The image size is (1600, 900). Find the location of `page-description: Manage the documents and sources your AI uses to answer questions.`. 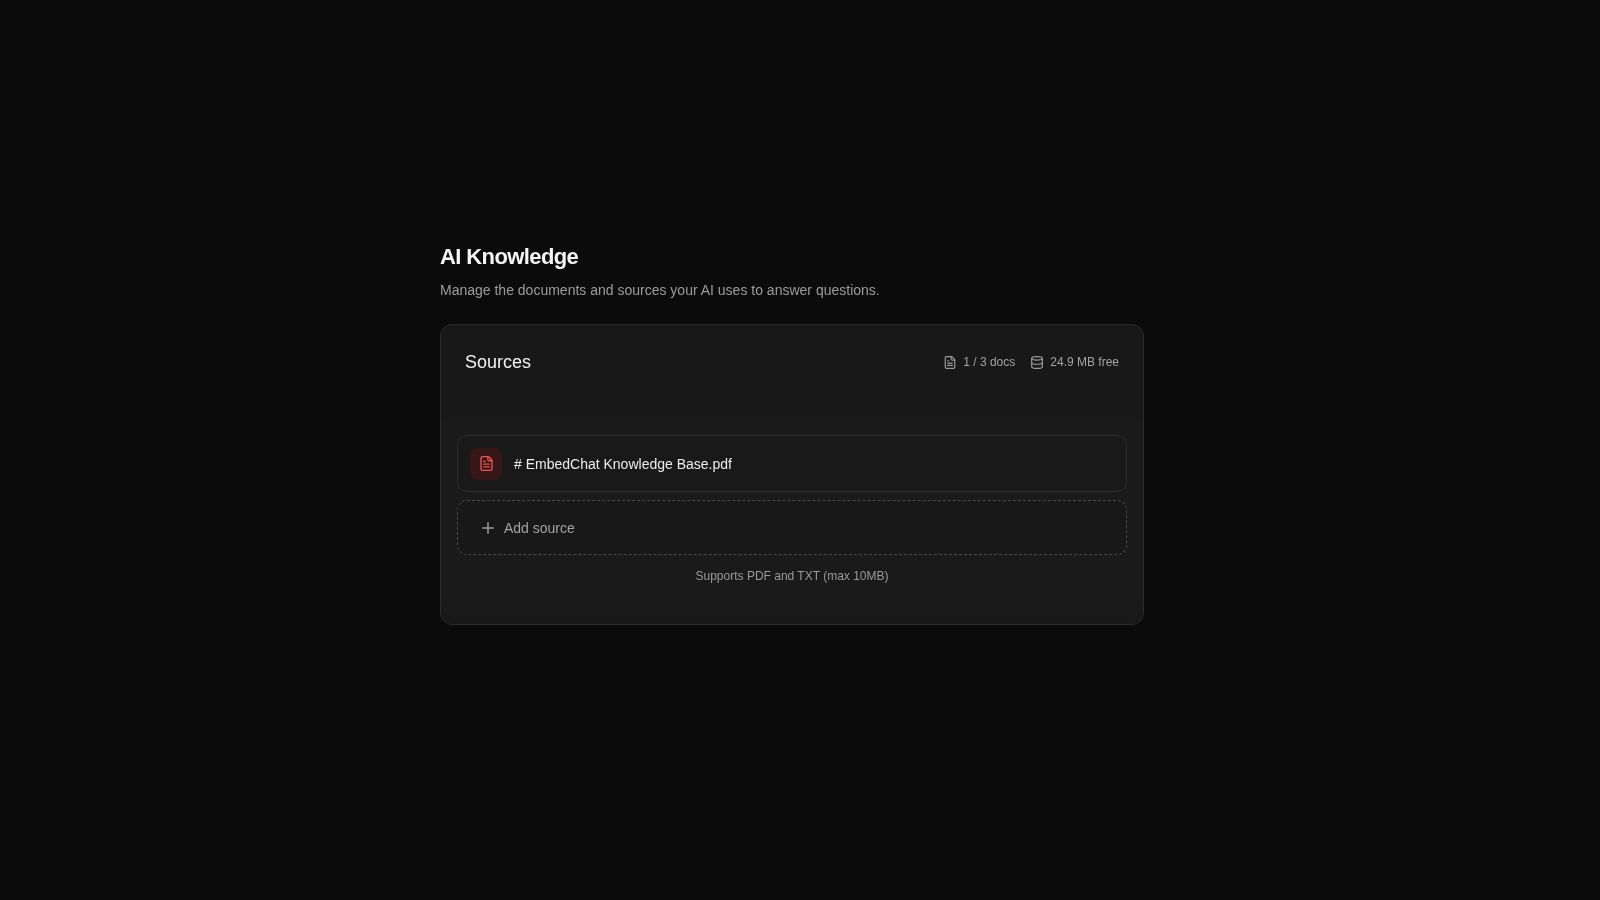

page-description: Manage the documents and sources your AI uses to answer questions. is located at coordinates (660, 290).